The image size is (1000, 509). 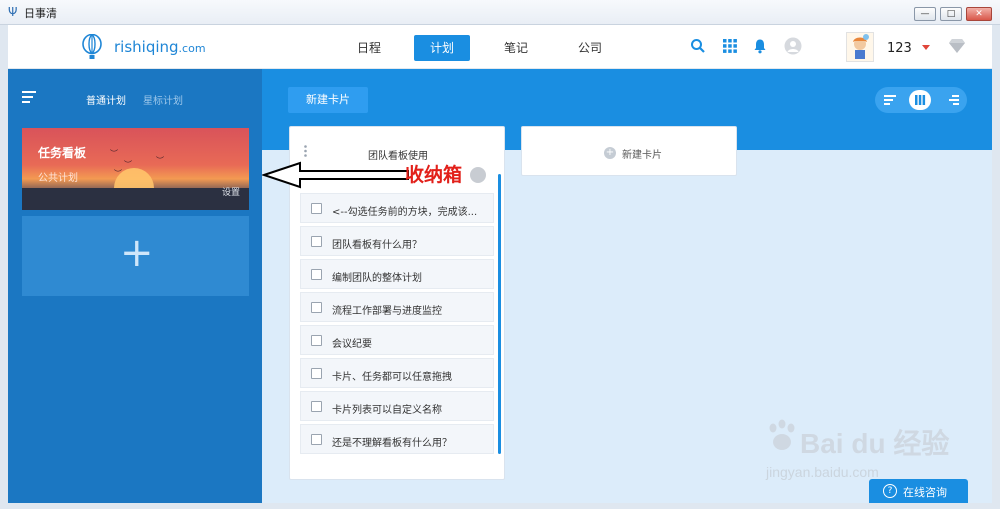 I want to click on list-view-icon, so click(x=890, y=100).